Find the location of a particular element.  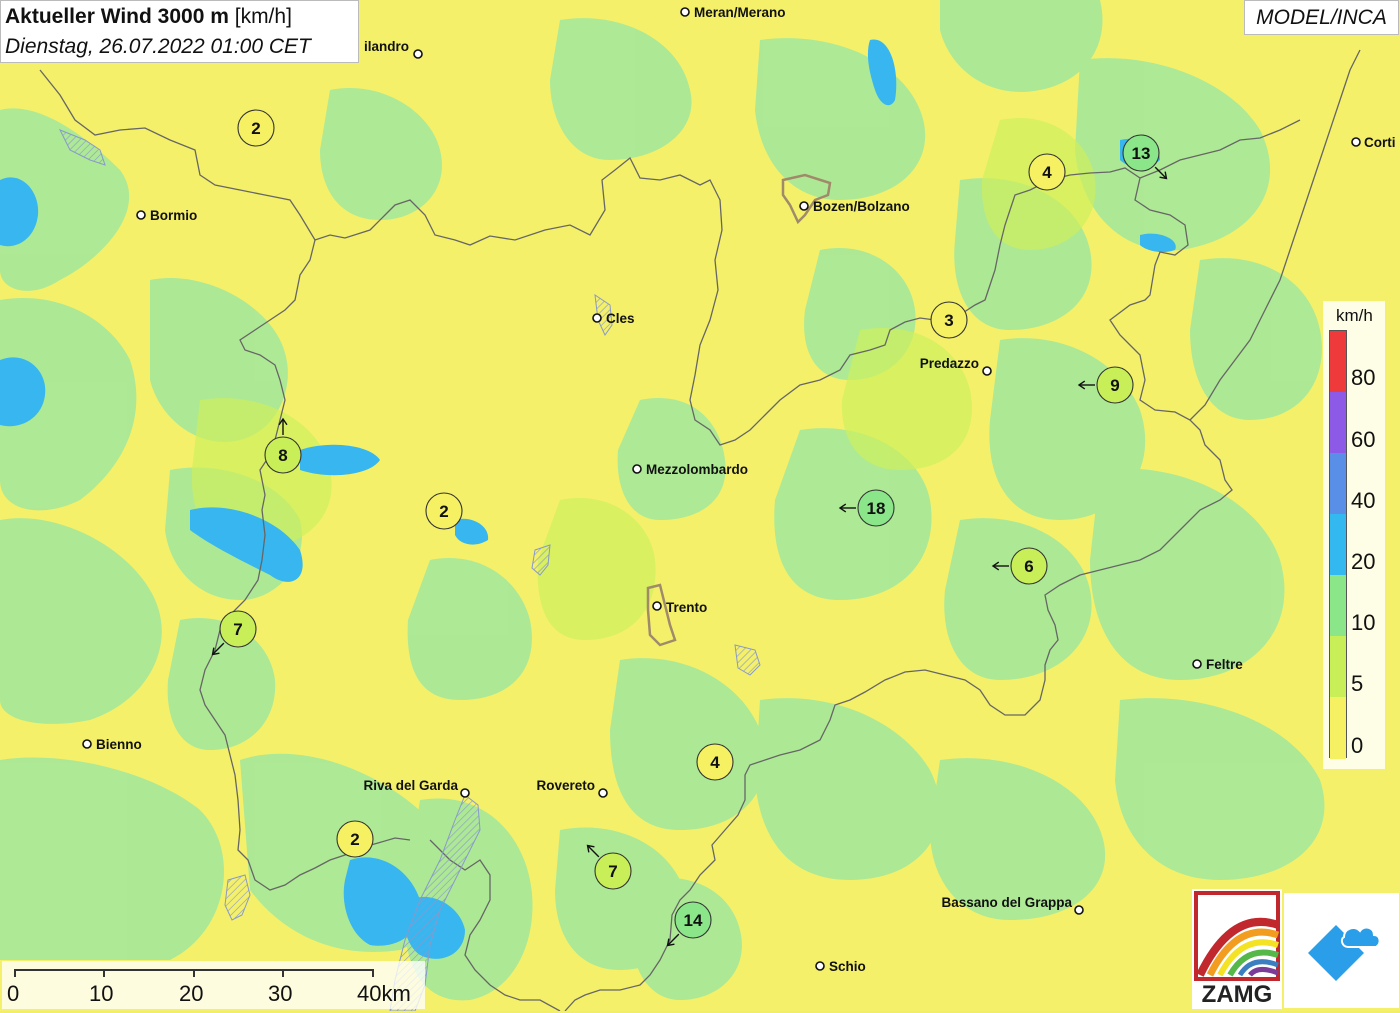

legend-label-40: 40 is located at coordinates (1363, 500).